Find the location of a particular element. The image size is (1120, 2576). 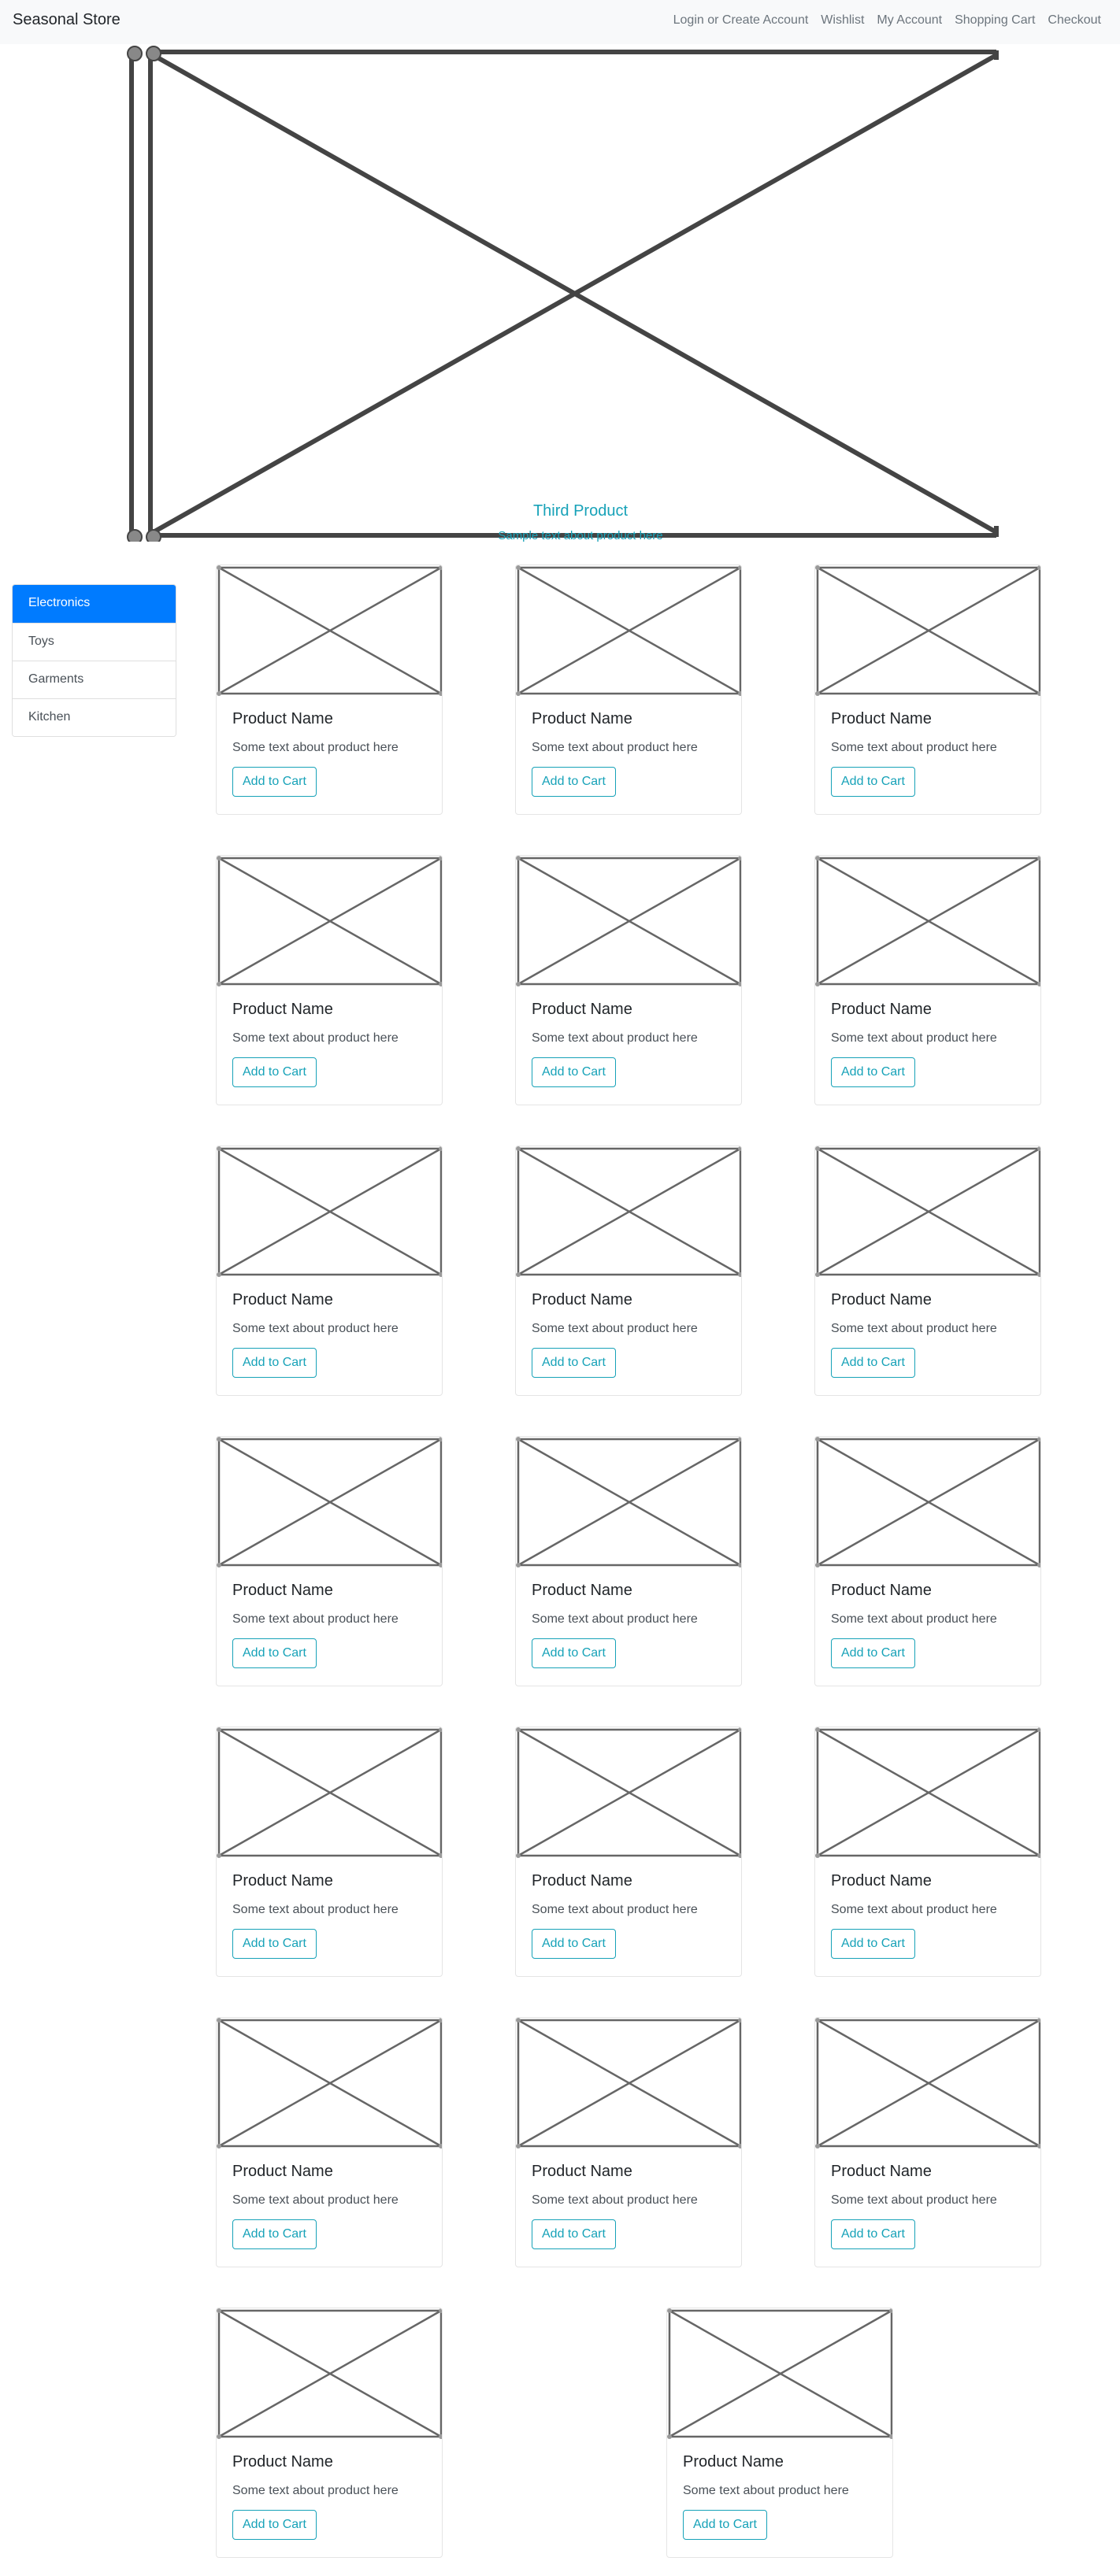

category-electronics: Electronics is located at coordinates (94, 604).